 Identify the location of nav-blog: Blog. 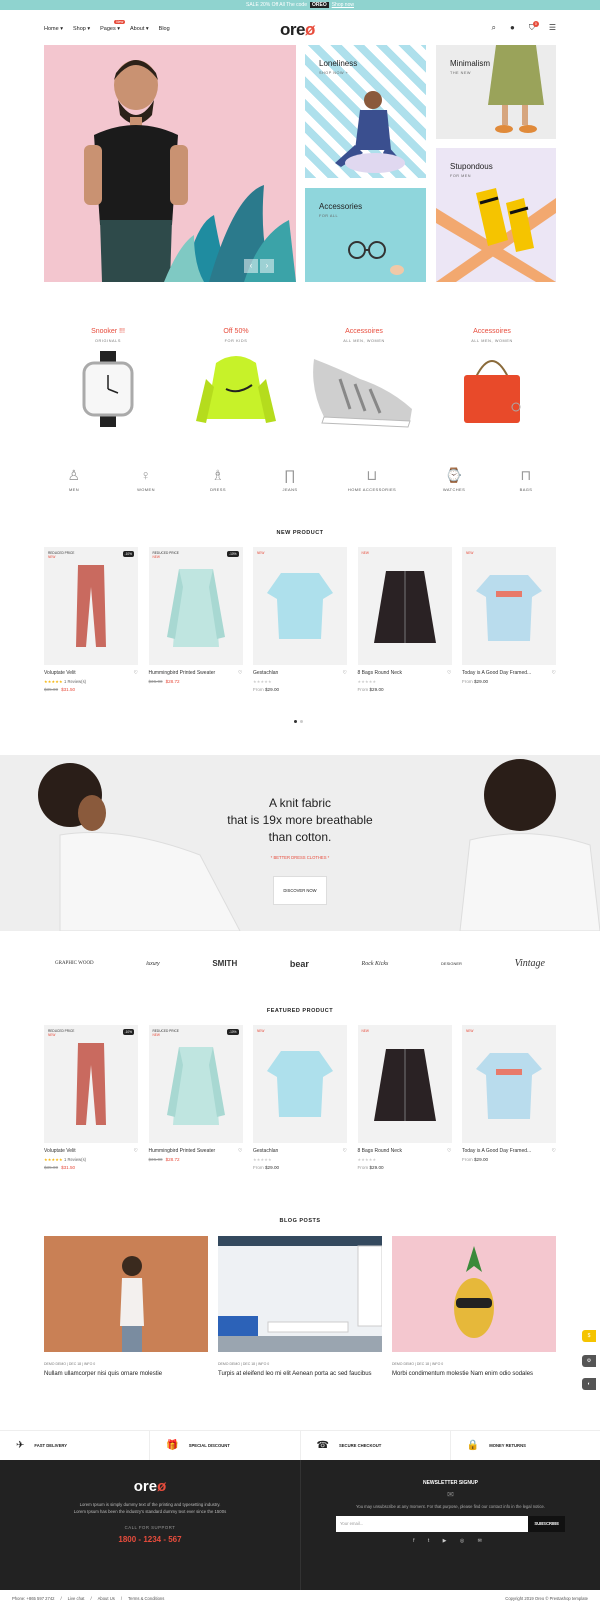
(164, 29).